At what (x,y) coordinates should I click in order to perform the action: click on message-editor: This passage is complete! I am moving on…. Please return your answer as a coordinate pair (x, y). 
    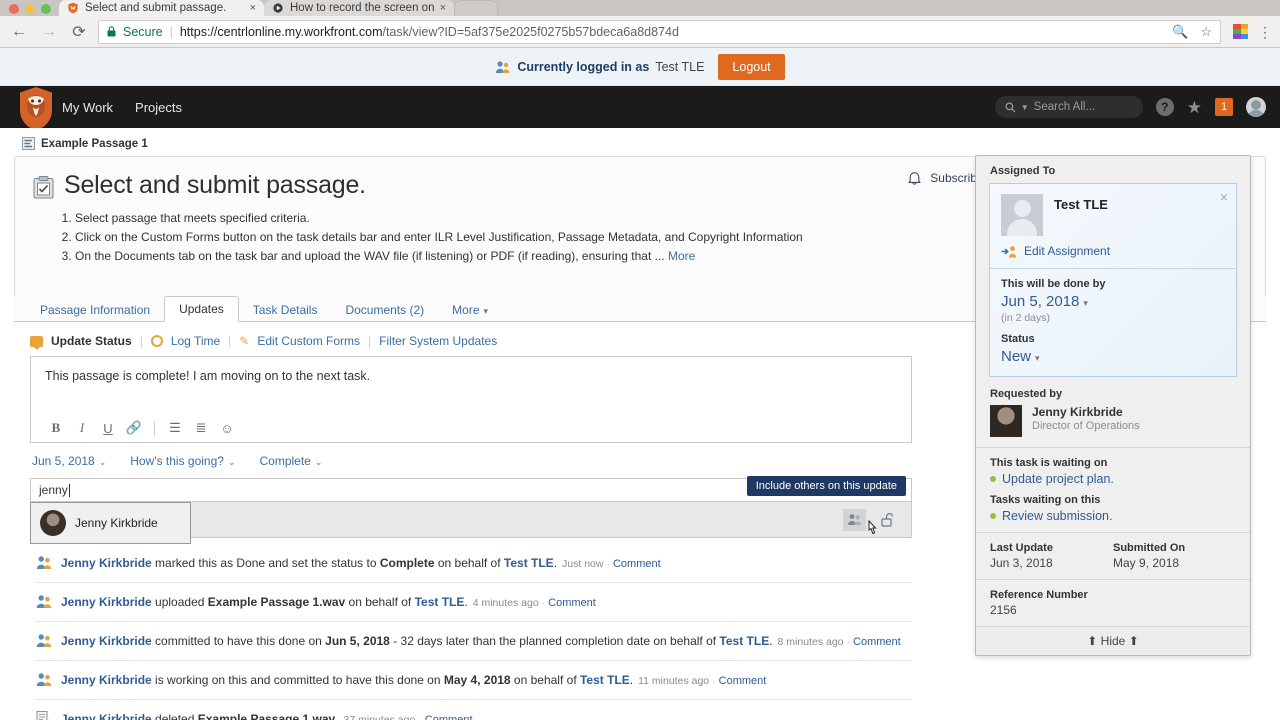
    Looking at the image, I should click on (471, 399).